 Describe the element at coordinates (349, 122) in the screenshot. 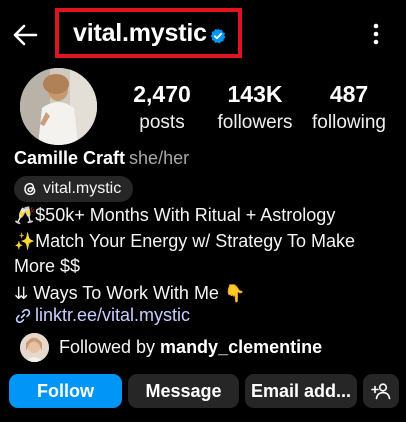

I see `following-label: following` at that location.